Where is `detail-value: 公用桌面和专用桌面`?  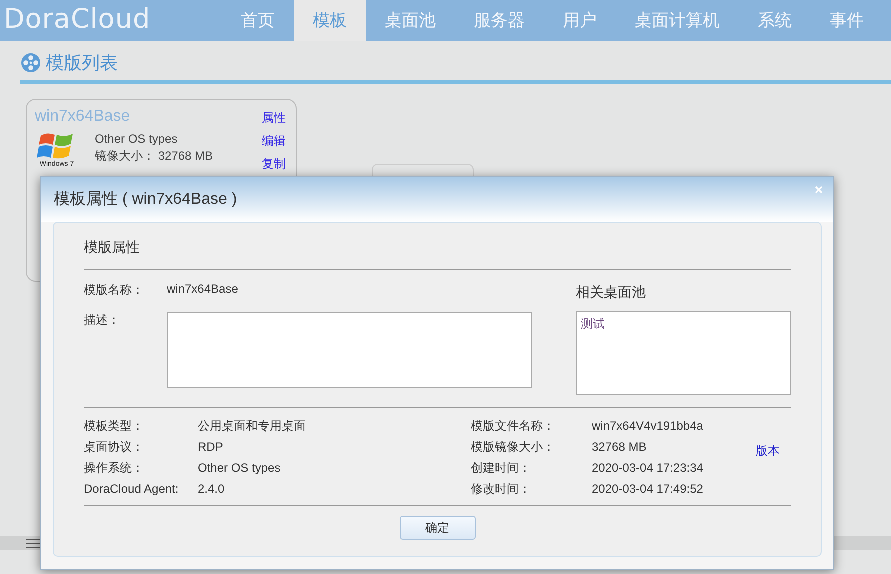
detail-value: 公用桌面和专用桌面 is located at coordinates (252, 426).